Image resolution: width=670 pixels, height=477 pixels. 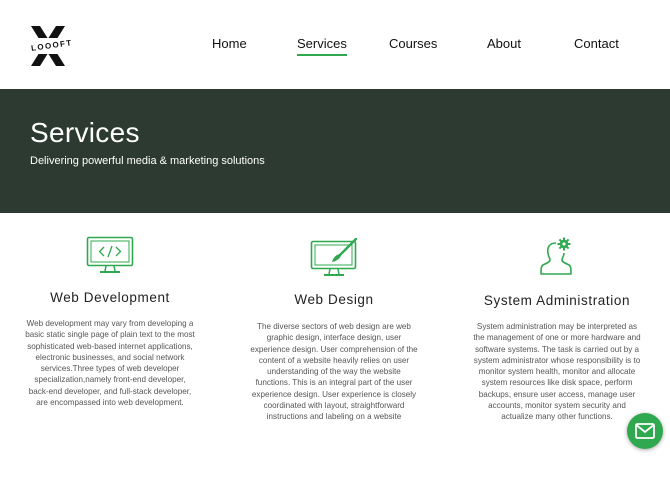 I want to click on design-monitor-icon, so click(x=334, y=257).